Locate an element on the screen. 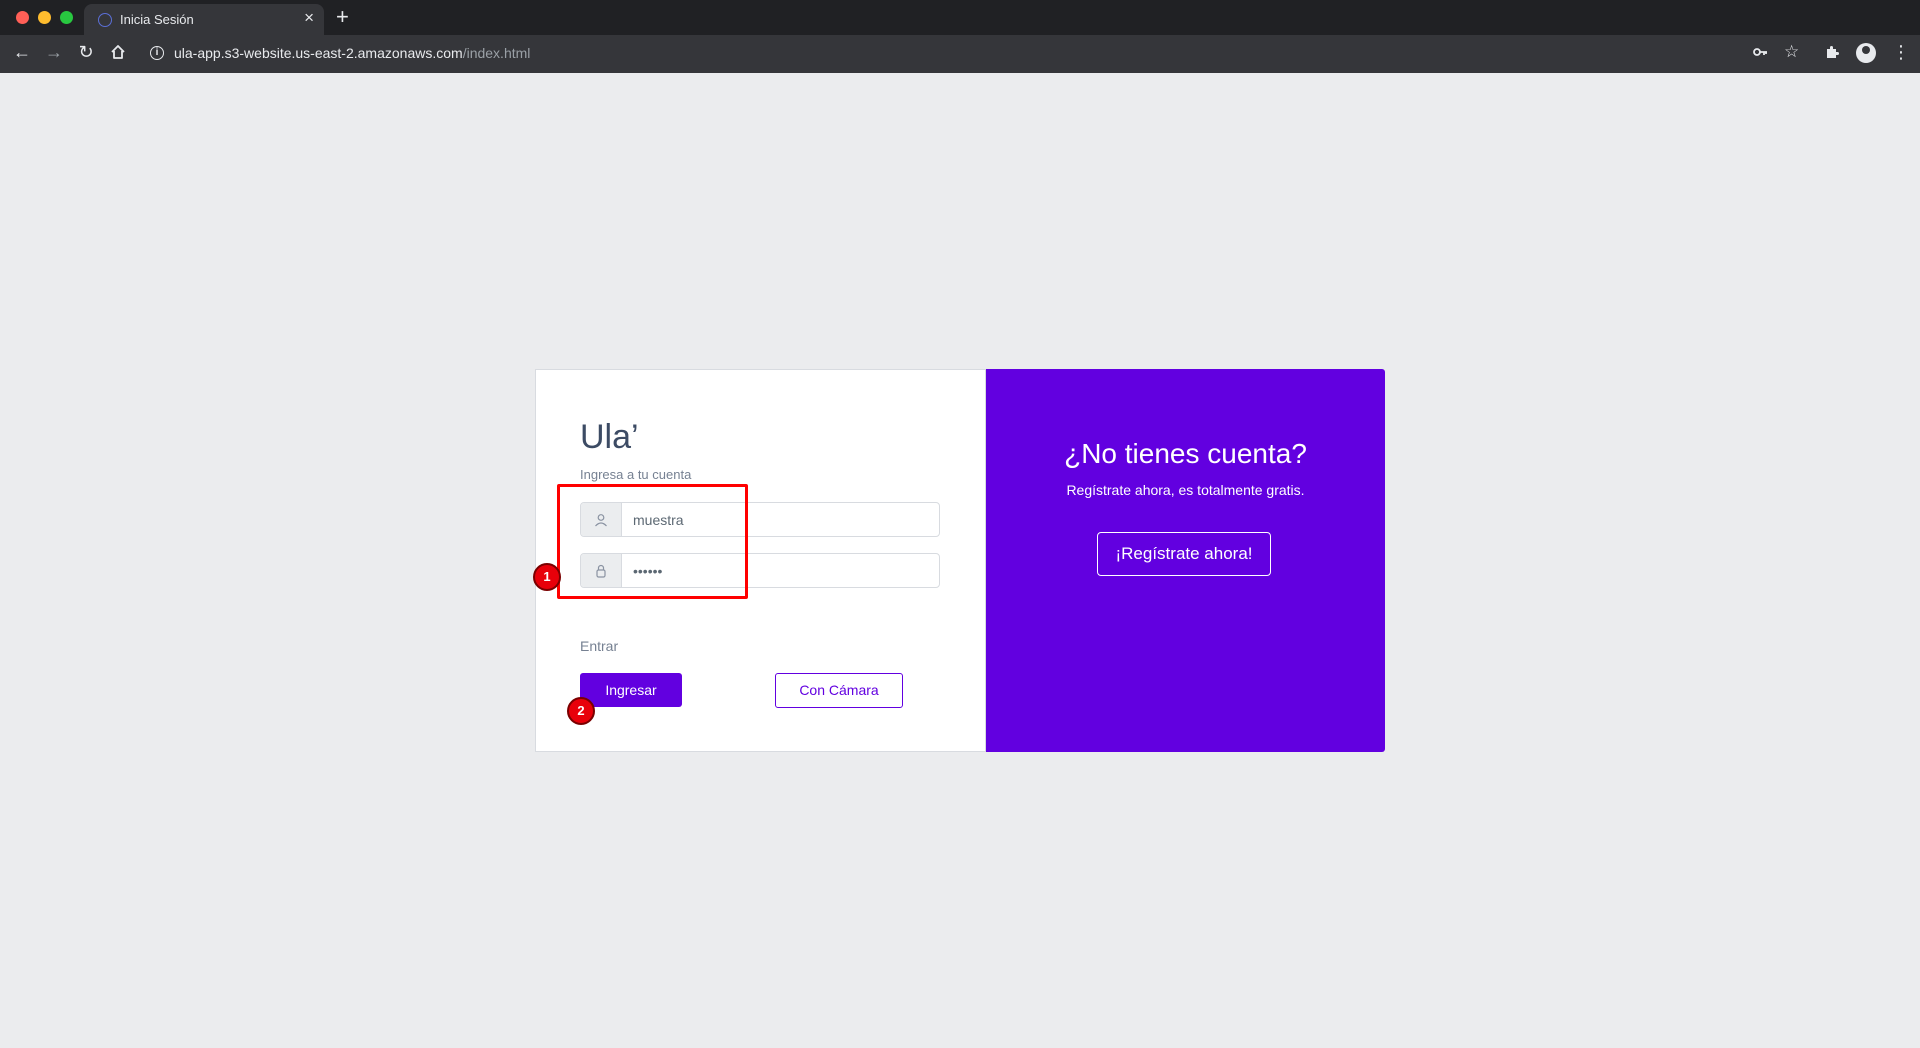 The height and width of the screenshot is (1048, 1920). brand-title: Ula’ is located at coordinates (609, 437).